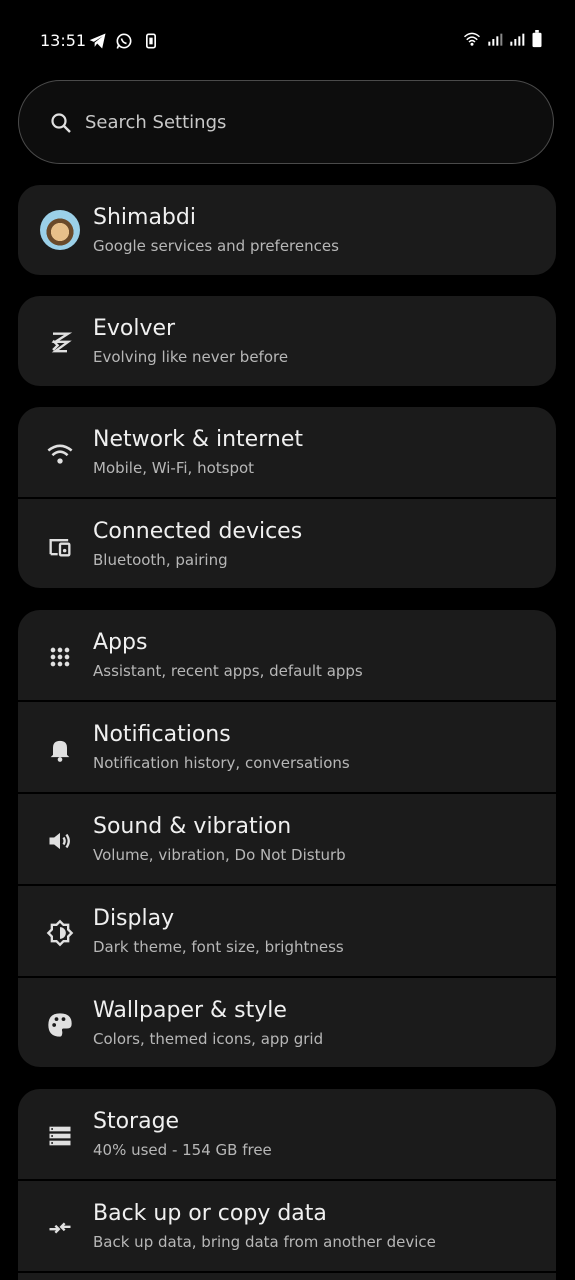 The height and width of the screenshot is (1280, 575). What do you see at coordinates (191, 357) in the screenshot?
I see `item-subtitle: Evolving like never before` at bounding box center [191, 357].